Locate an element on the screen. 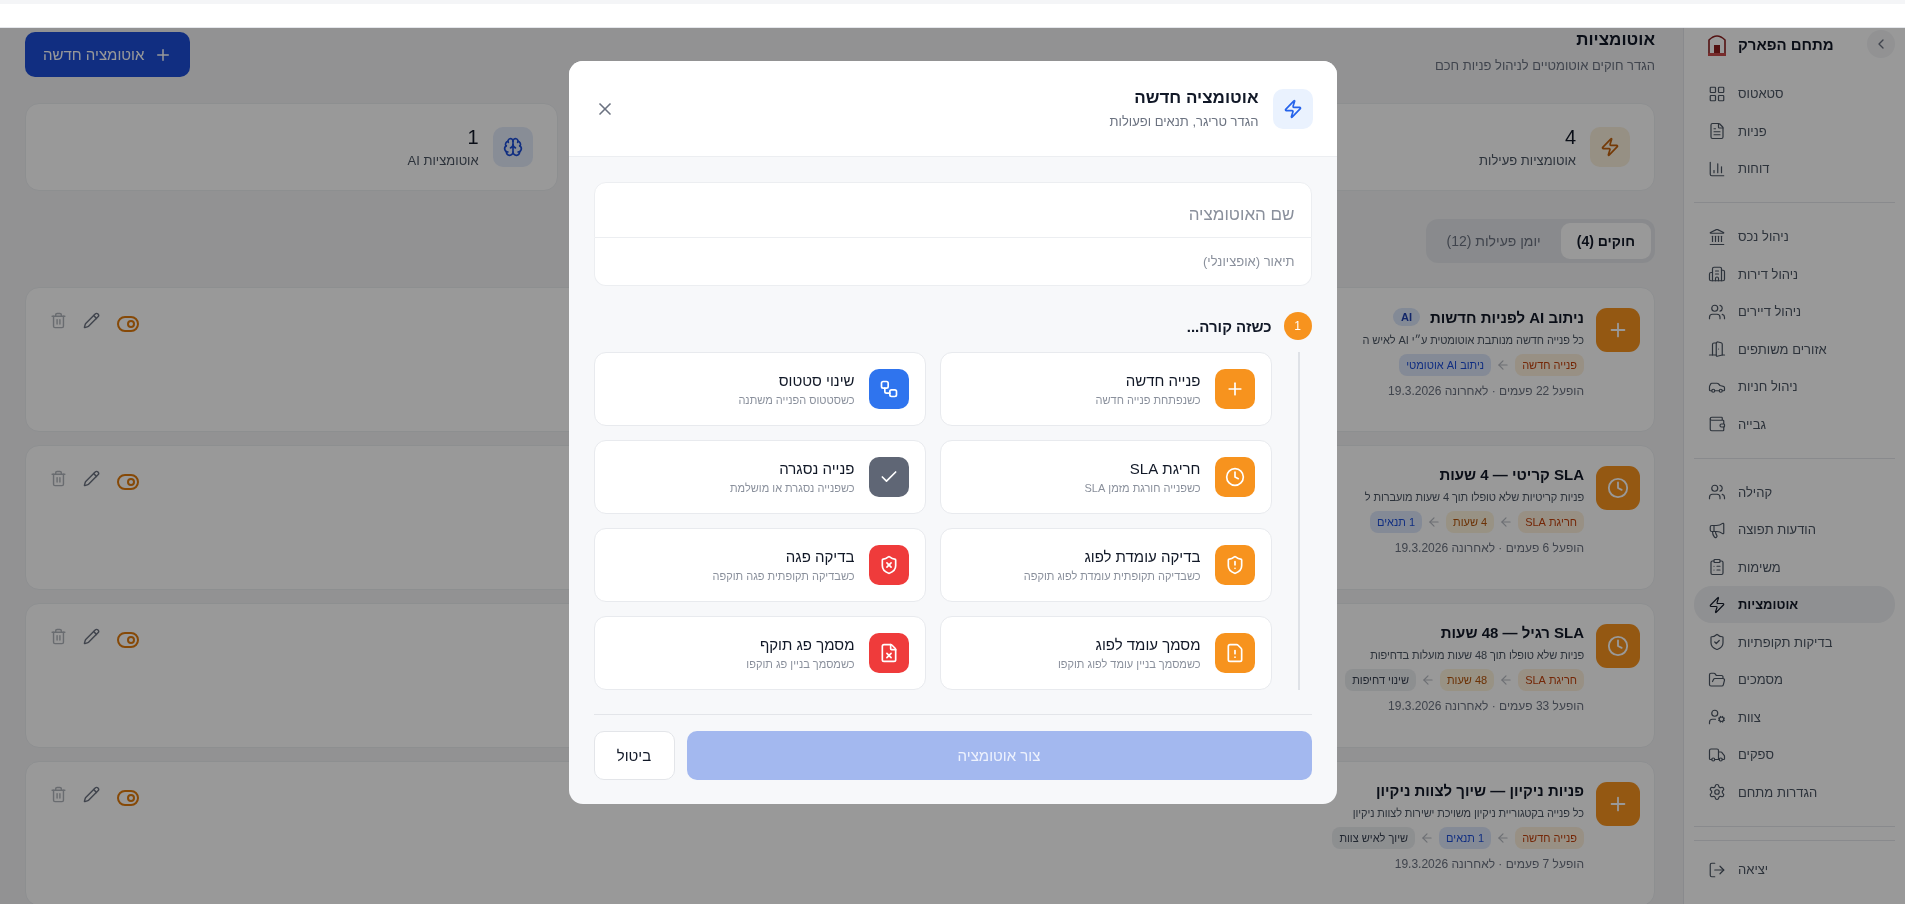 The image size is (1905, 904). brain-icon is located at coordinates (512, 147).